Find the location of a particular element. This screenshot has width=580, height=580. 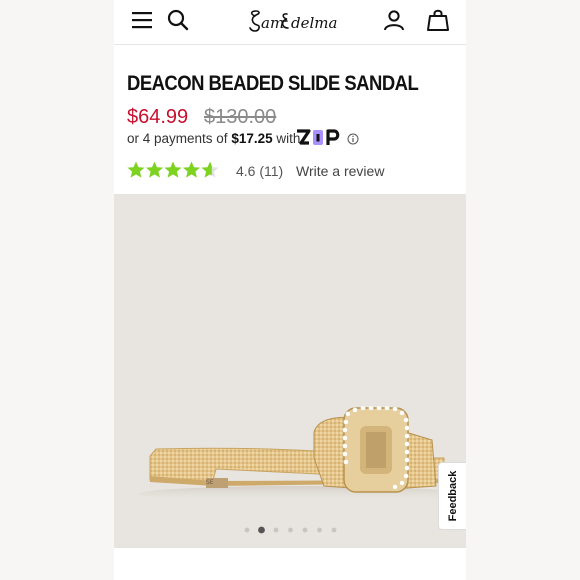

feedback-tab: Feedback is located at coordinates (452, 496).